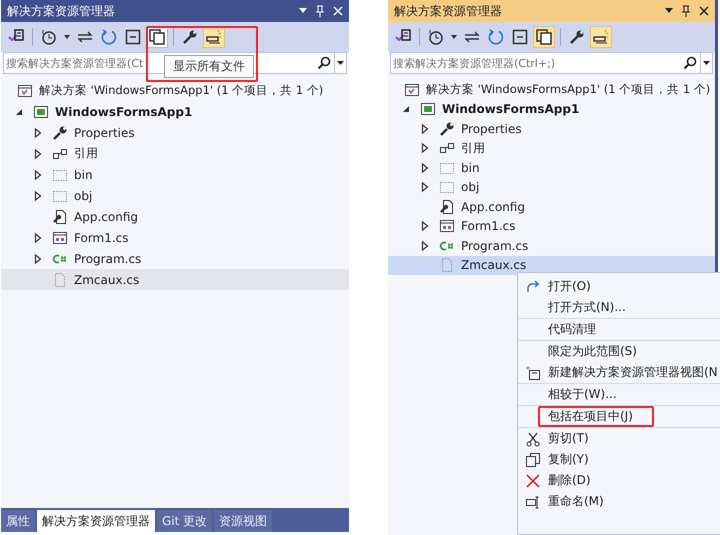 The image size is (720, 535). Describe the element at coordinates (243, 521) in the screenshot. I see `panel-tab: 资源视图` at that location.